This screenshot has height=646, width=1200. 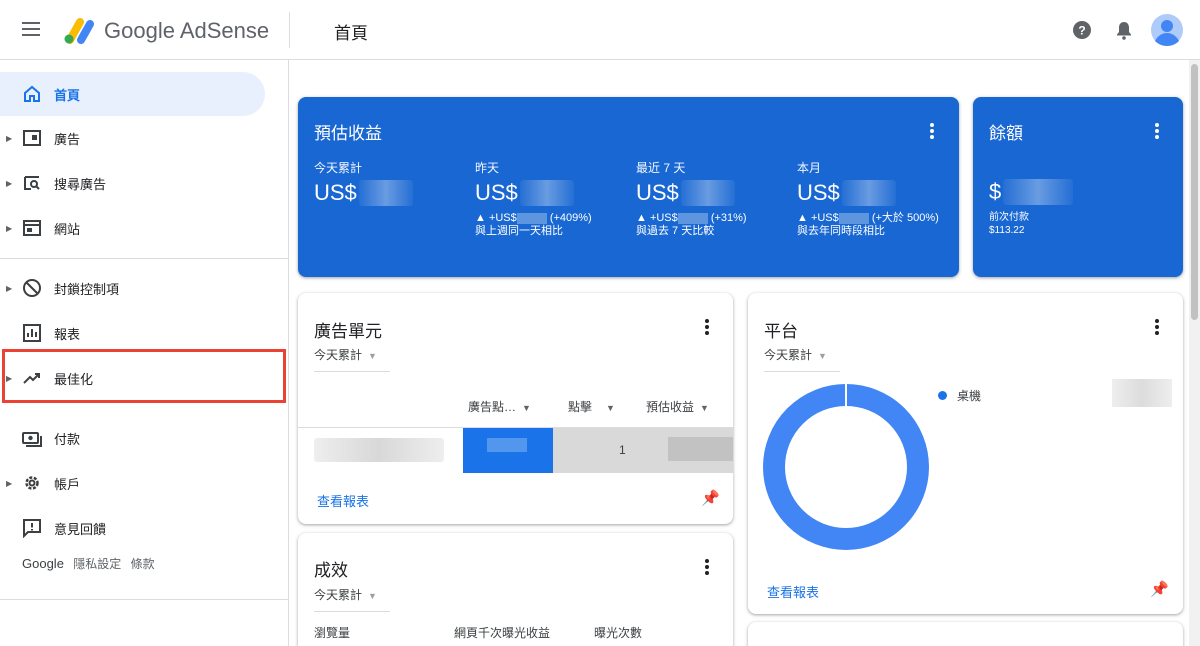 What do you see at coordinates (132, 94) in the screenshot?
I see `sidebar-item-home: 首頁` at bounding box center [132, 94].